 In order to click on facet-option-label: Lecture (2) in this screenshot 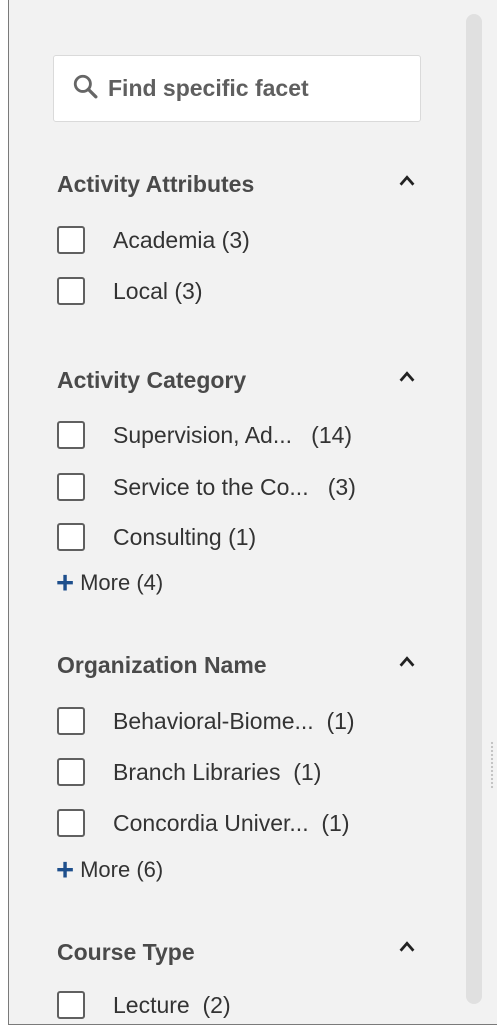, I will do `click(172, 1004)`.